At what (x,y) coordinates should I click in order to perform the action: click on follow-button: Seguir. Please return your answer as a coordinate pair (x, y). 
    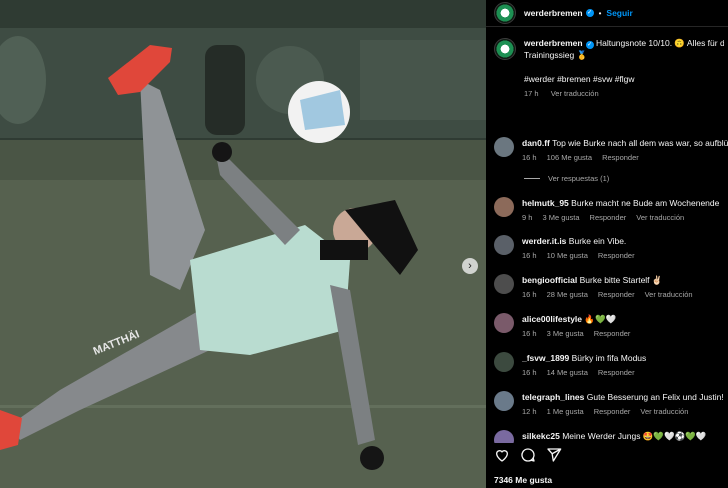
    Looking at the image, I should click on (619, 13).